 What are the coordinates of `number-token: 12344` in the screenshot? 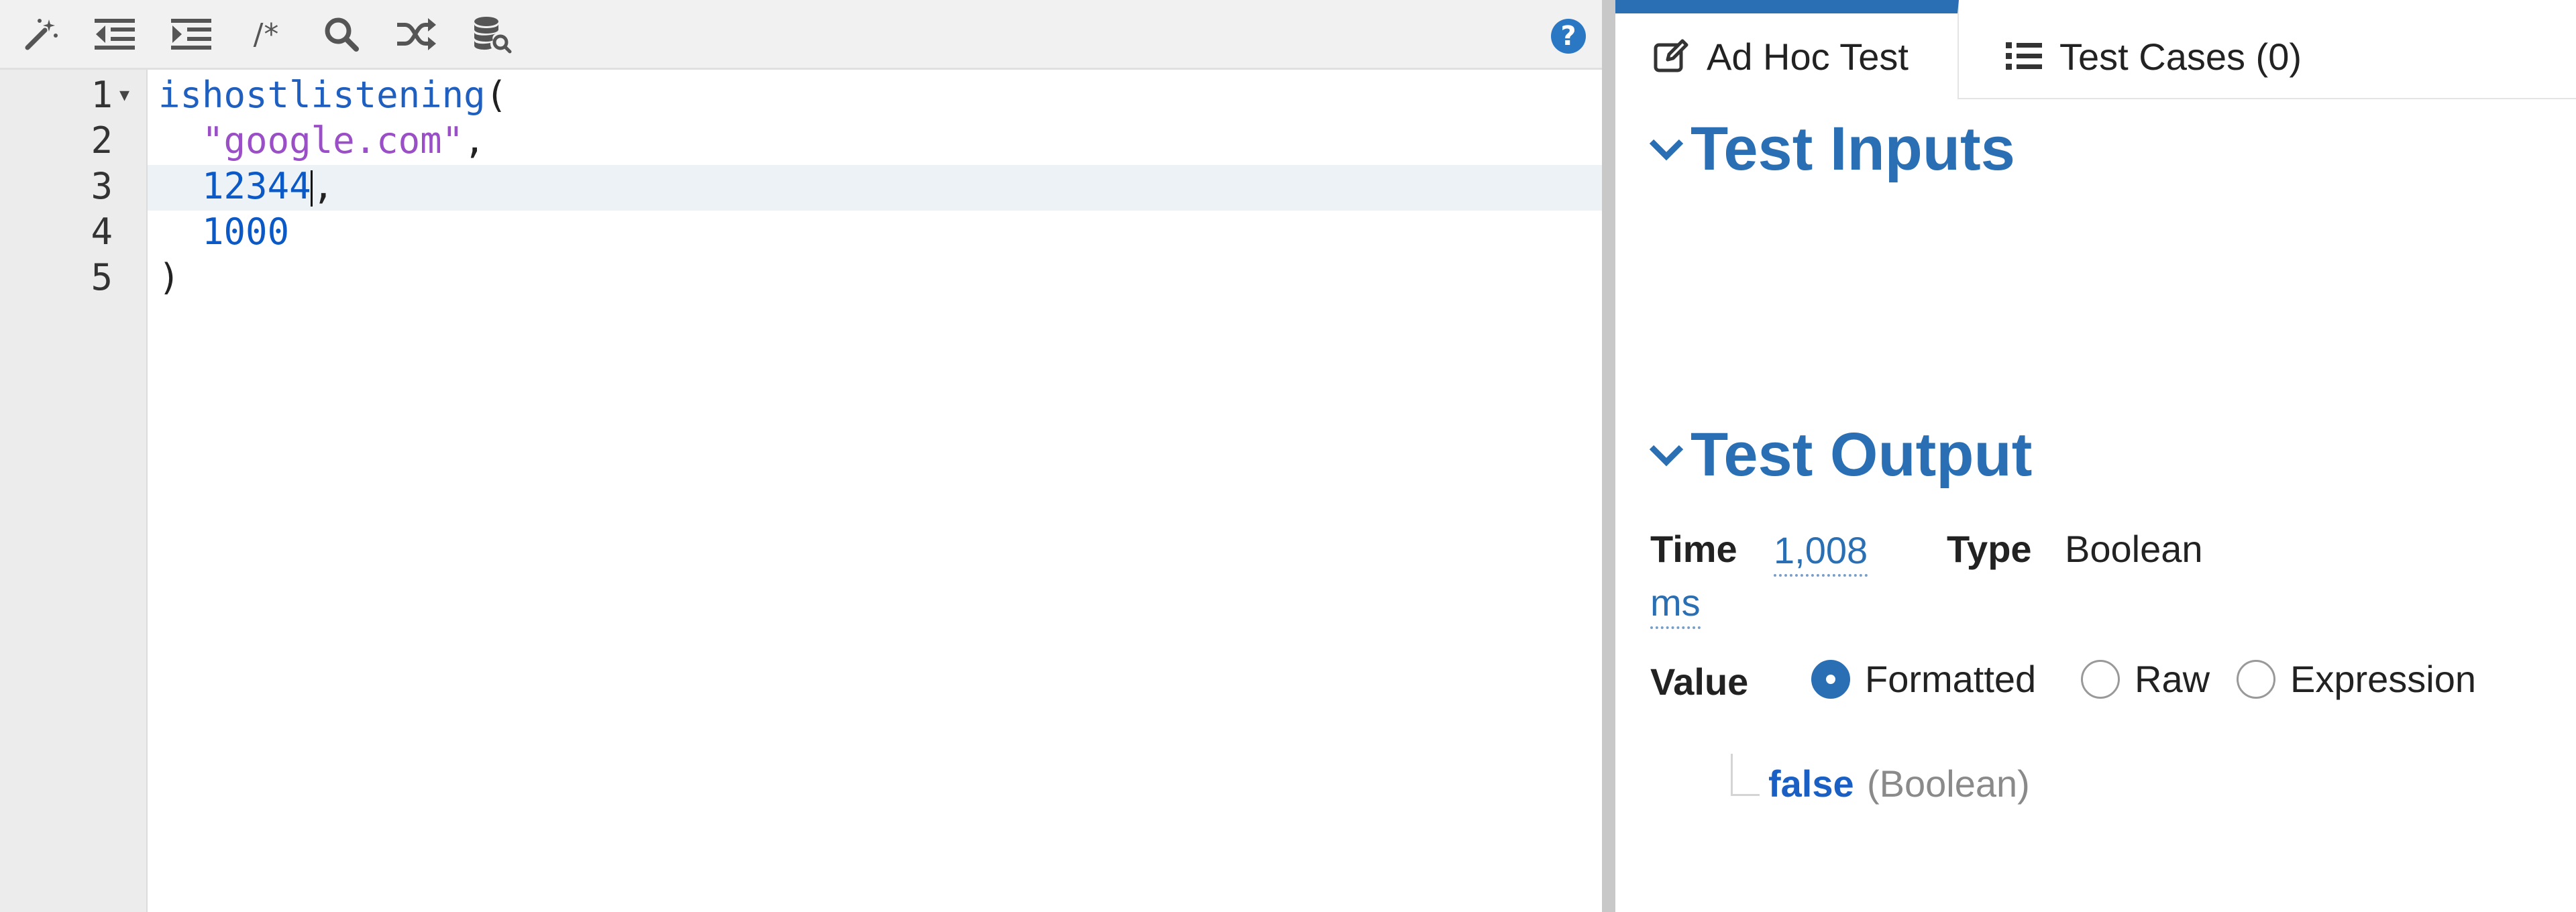 It's located at (256, 186).